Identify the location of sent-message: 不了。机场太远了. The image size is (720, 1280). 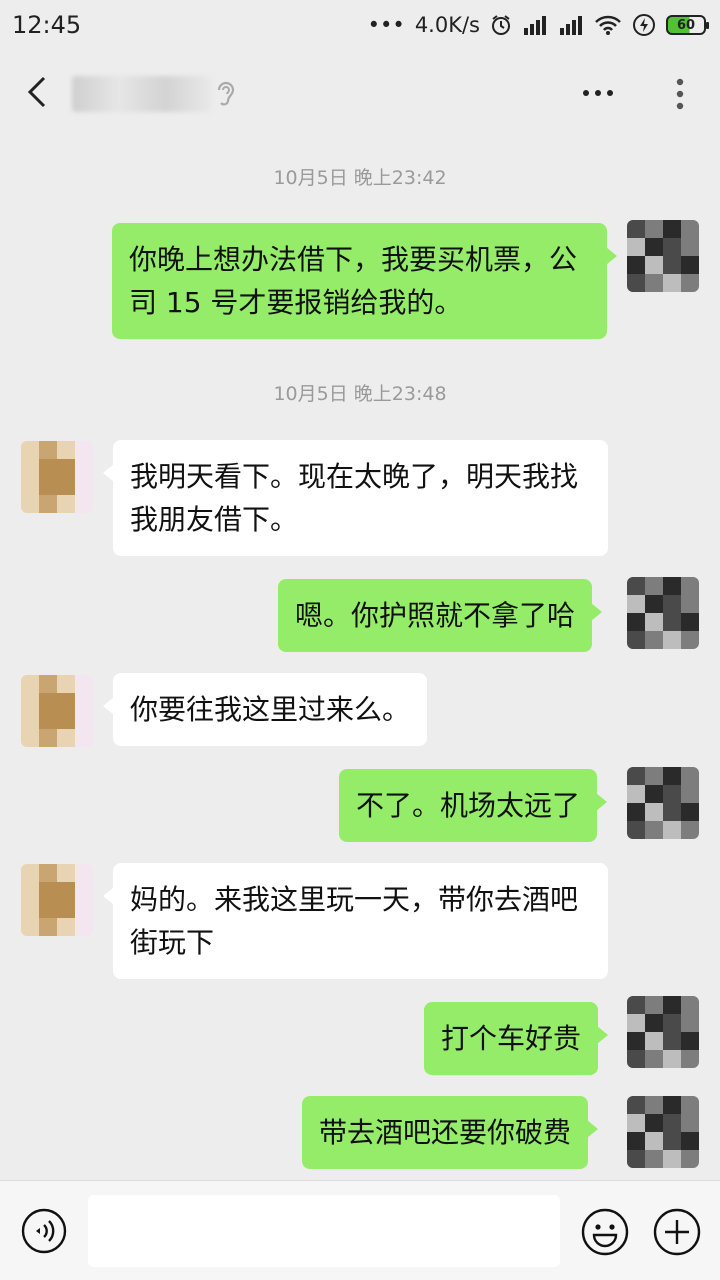
(473, 805).